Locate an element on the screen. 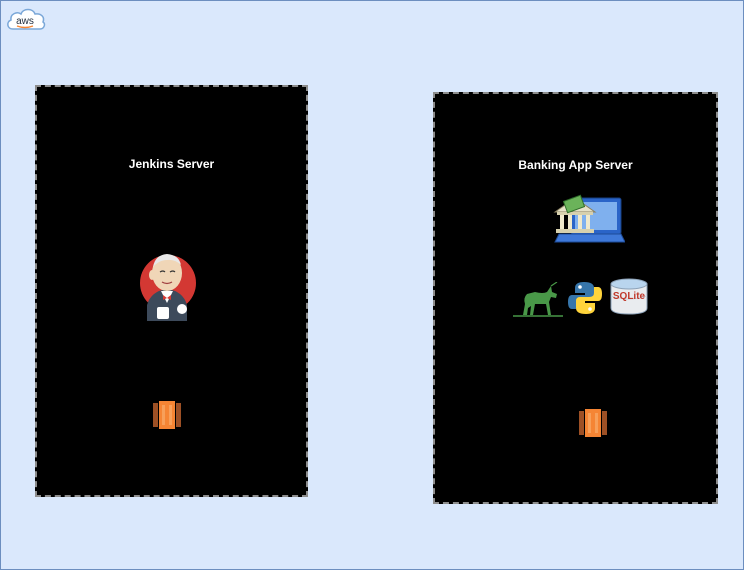  python-icon is located at coordinates (585, 298).